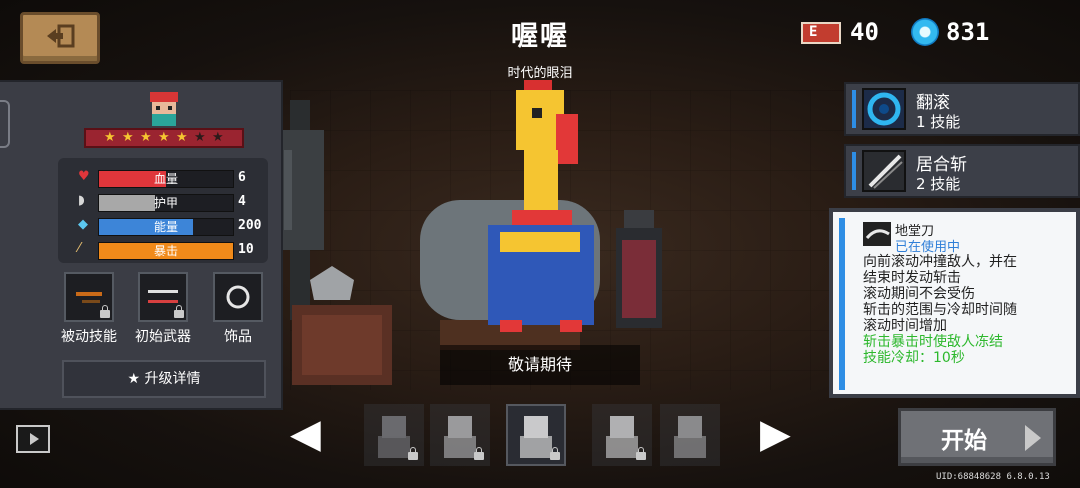 The height and width of the screenshot is (488, 1080). I want to click on skill-description-line: 滚动时间增加, so click(905, 326).